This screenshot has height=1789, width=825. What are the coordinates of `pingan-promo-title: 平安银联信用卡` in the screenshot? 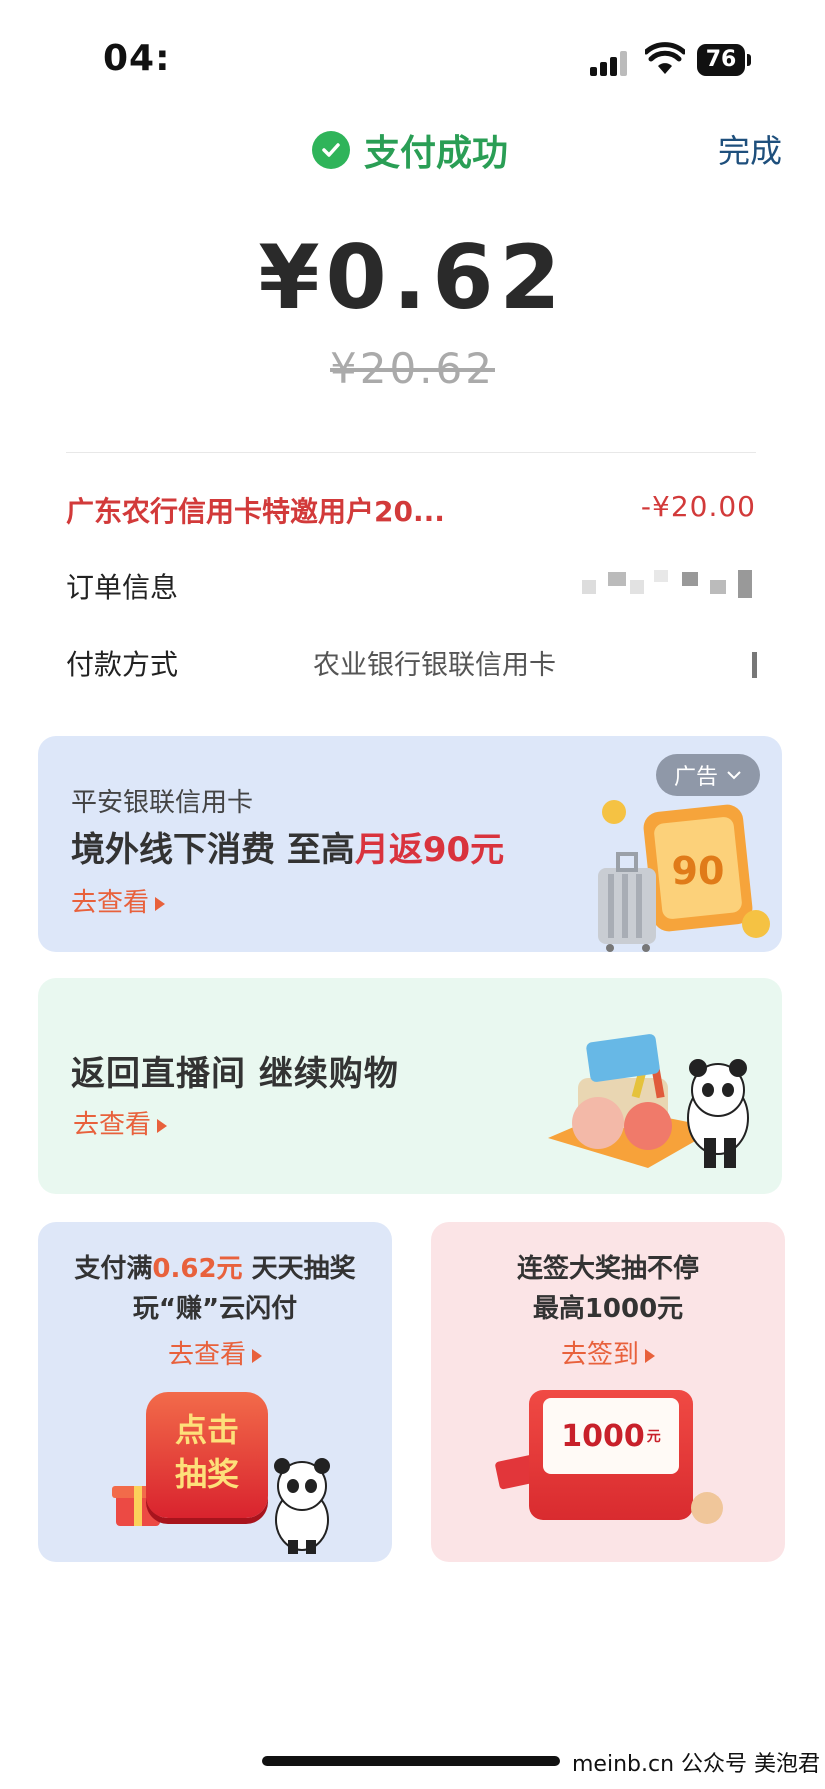 It's located at (162, 803).